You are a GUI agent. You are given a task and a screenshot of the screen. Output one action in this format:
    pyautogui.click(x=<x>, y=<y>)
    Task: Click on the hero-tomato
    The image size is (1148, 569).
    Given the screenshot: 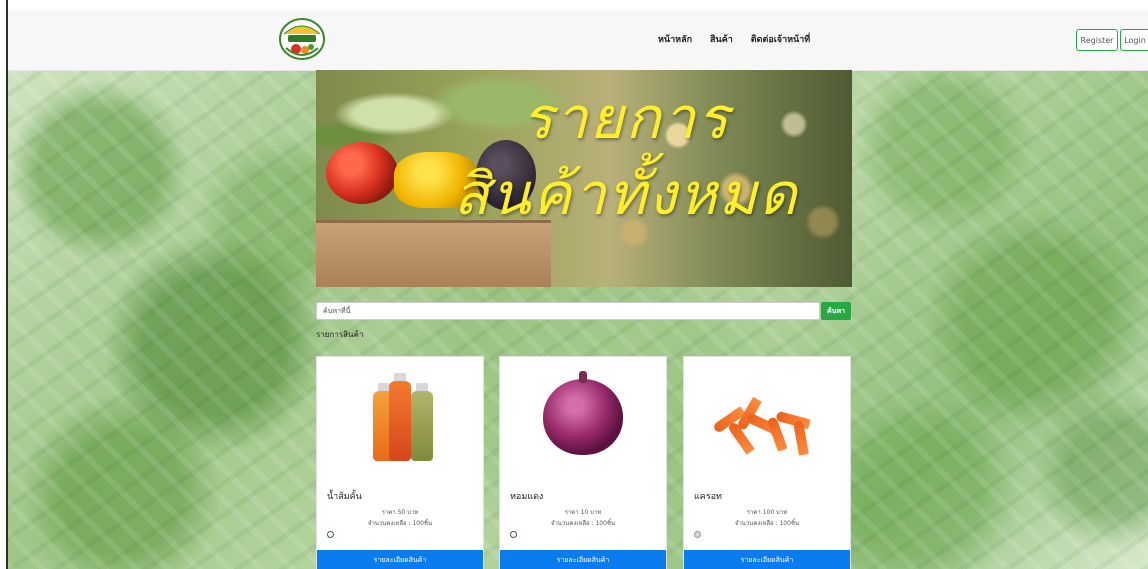 What is the action you would take?
    pyautogui.click(x=362, y=173)
    